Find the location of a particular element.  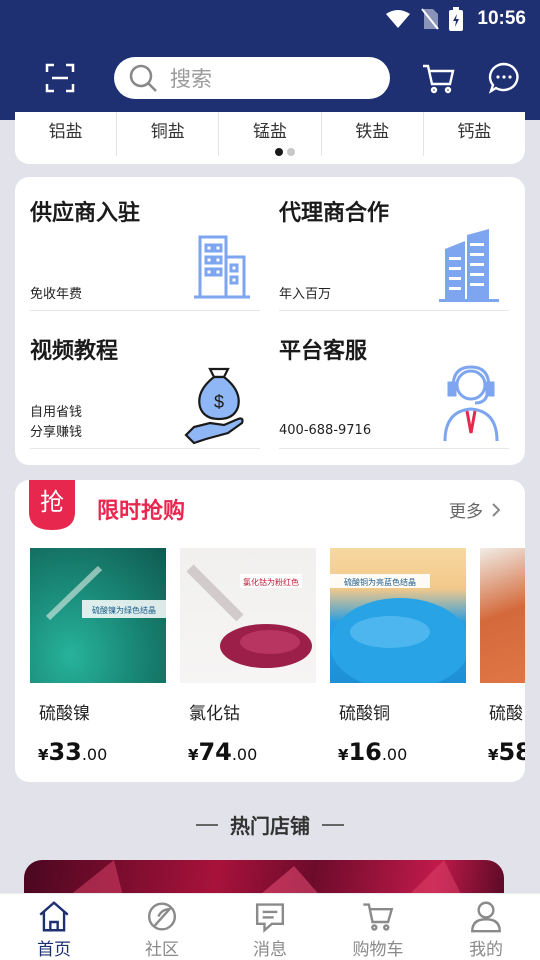

product-price: ¥16.00 is located at coordinates (373, 752).